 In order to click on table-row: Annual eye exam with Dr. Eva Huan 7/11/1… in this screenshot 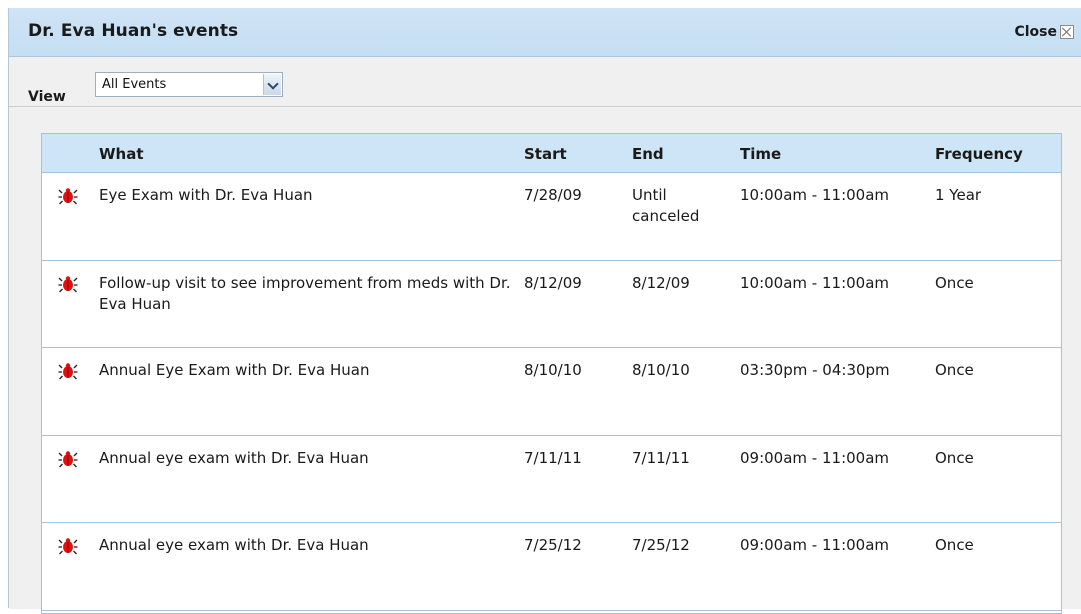, I will do `click(551, 479)`.